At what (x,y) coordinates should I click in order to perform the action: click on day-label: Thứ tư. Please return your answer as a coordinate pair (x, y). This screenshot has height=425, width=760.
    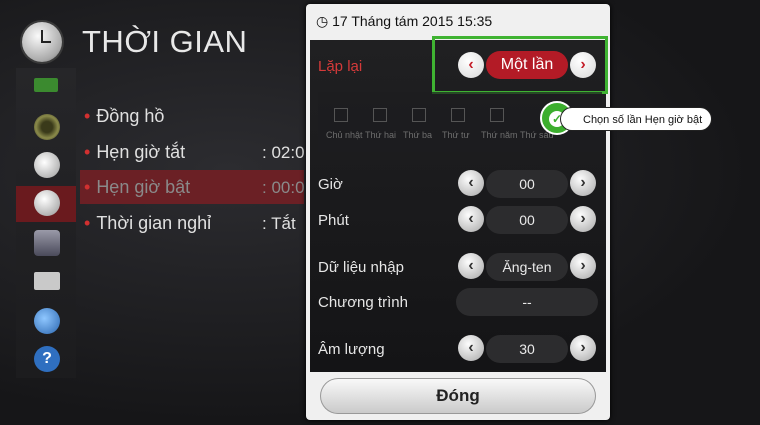
    Looking at the image, I should click on (456, 135).